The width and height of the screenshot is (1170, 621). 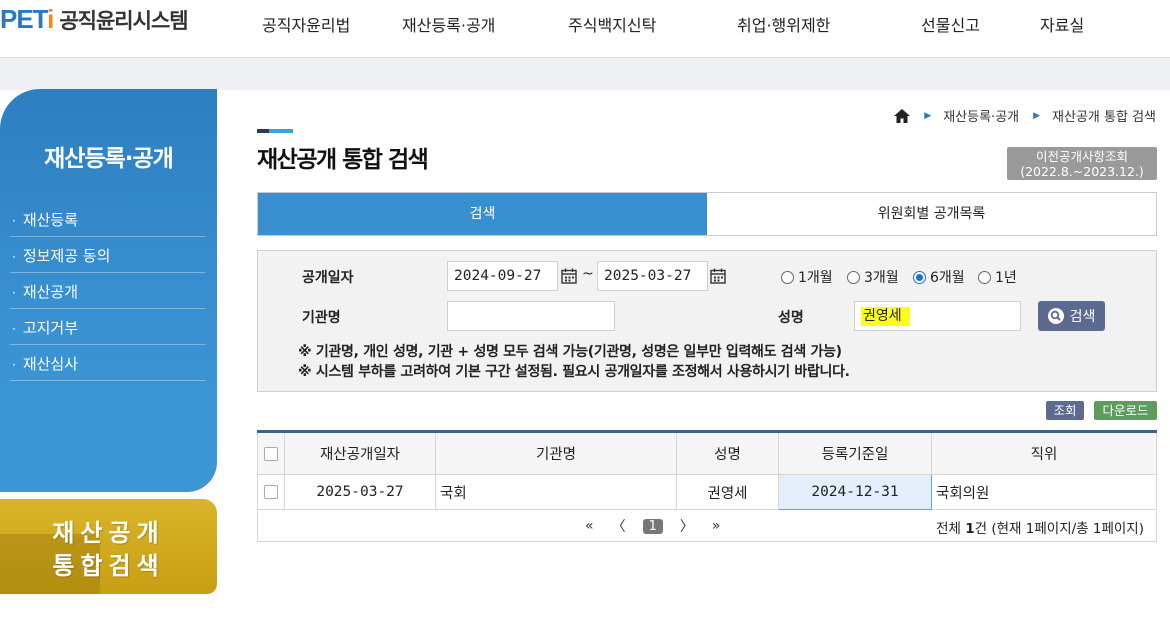 What do you see at coordinates (727, 492) in the screenshot?
I see `cell-name: 권영세` at bounding box center [727, 492].